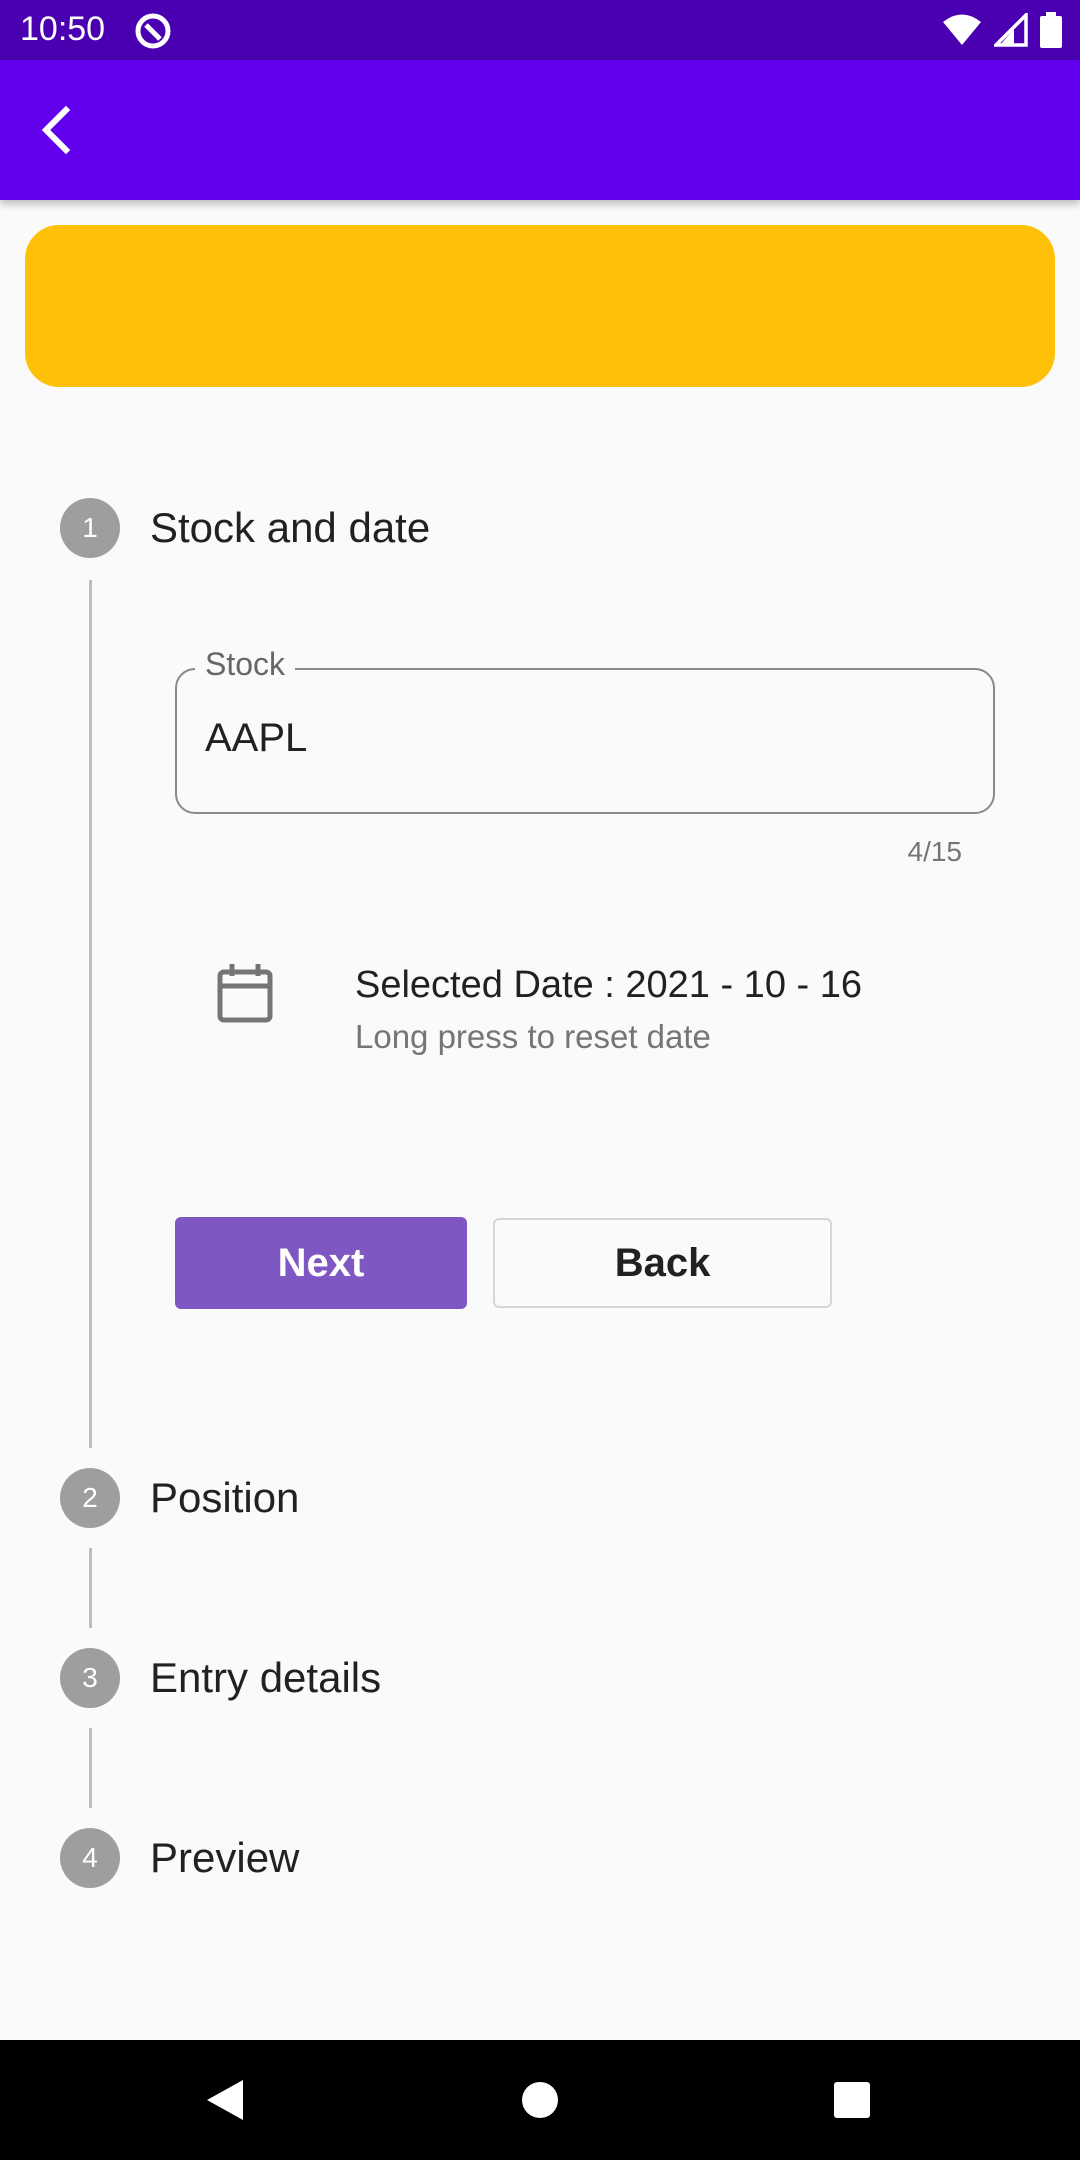 The width and height of the screenshot is (1080, 2160). I want to click on battery-icon, so click(1051, 30).